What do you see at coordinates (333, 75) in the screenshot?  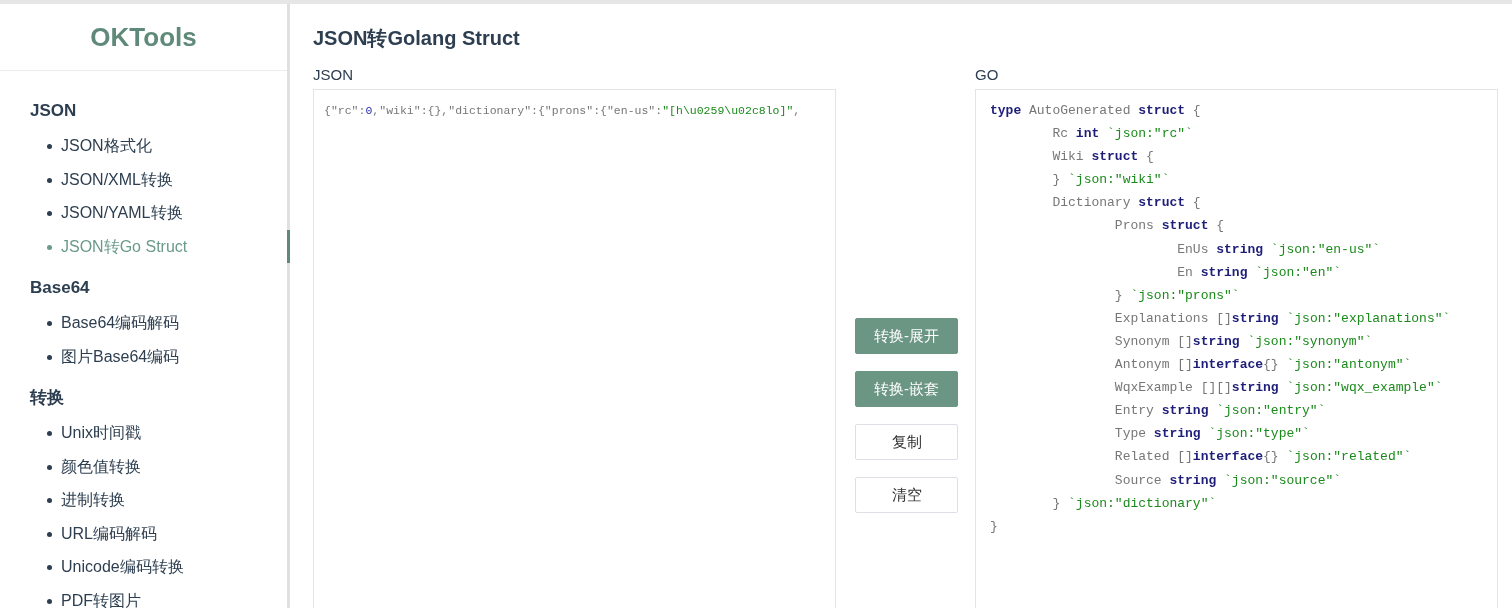 I see `panel-label: JSON` at bounding box center [333, 75].